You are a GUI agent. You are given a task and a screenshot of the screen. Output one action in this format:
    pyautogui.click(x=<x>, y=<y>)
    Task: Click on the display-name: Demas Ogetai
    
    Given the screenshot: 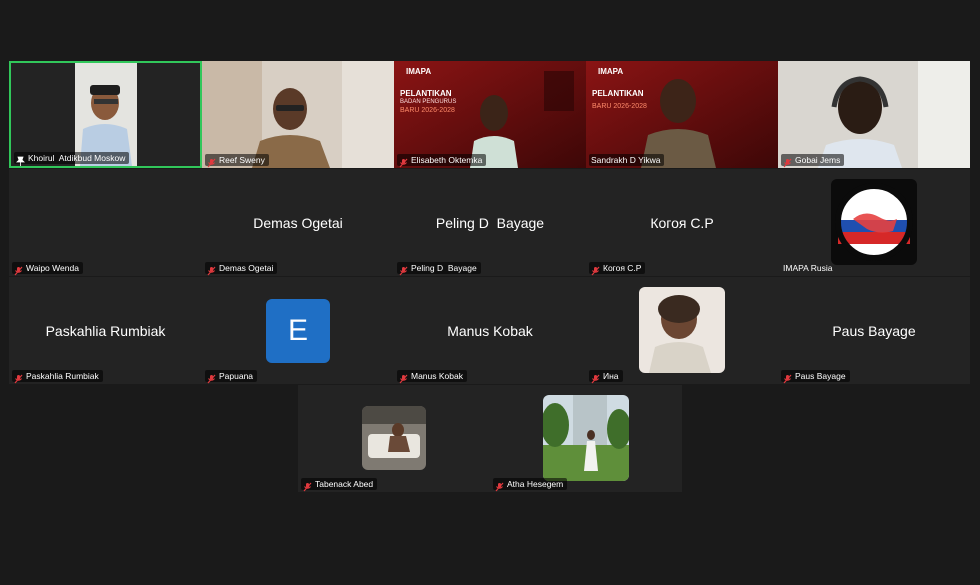 What is the action you would take?
    pyautogui.click(x=298, y=222)
    